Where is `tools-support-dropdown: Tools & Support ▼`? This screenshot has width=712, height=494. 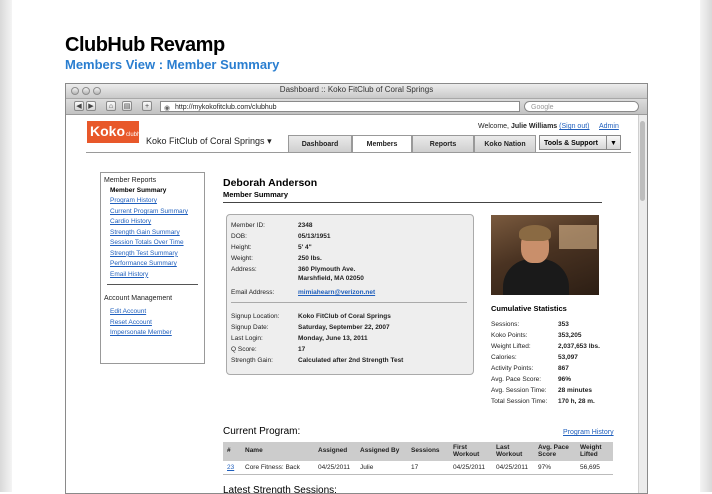 tools-support-dropdown: Tools & Support ▼ is located at coordinates (580, 142).